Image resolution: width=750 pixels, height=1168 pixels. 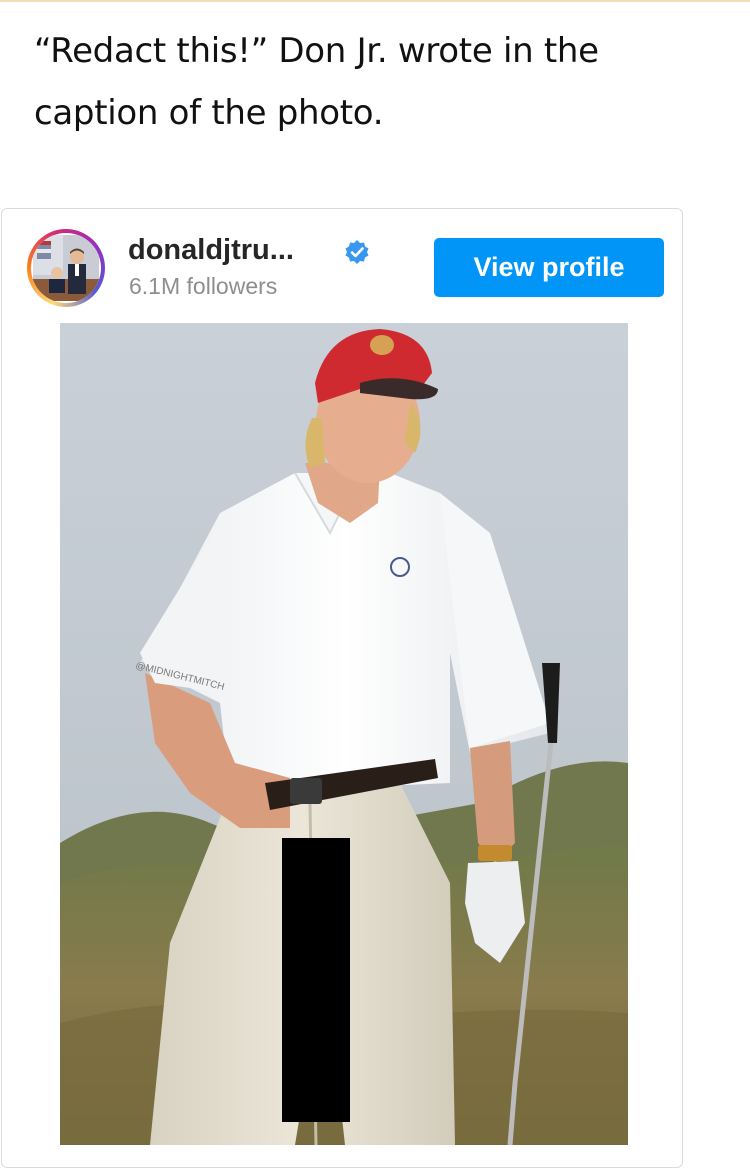 I want to click on top-divider, so click(x=375, y=1).